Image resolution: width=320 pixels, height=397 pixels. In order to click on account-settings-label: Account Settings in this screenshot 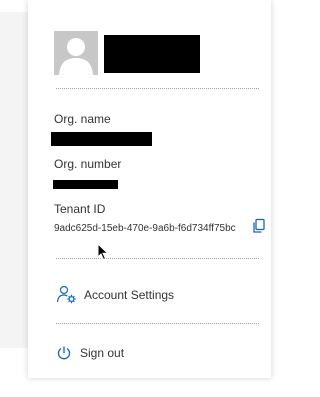, I will do `click(129, 295)`.